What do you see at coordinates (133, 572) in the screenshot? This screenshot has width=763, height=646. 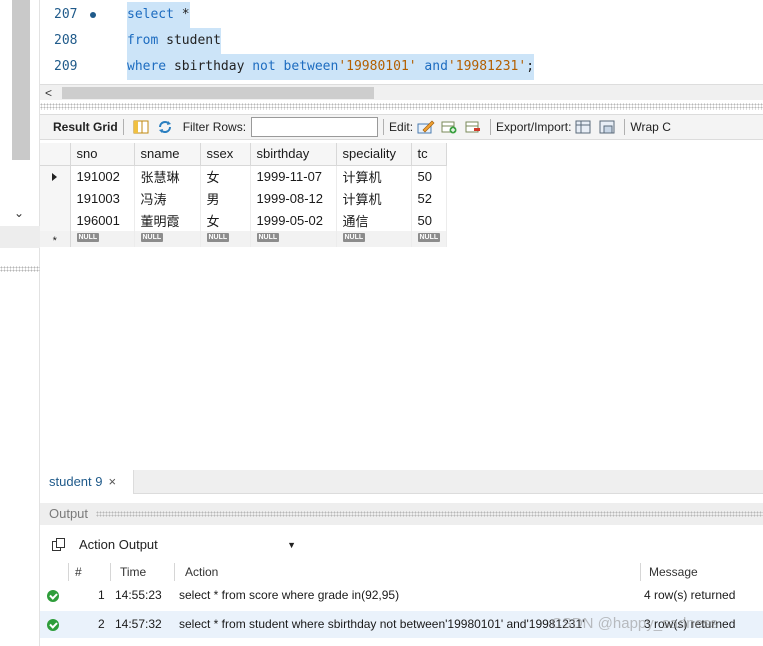 I see `column-header-time: Time` at bounding box center [133, 572].